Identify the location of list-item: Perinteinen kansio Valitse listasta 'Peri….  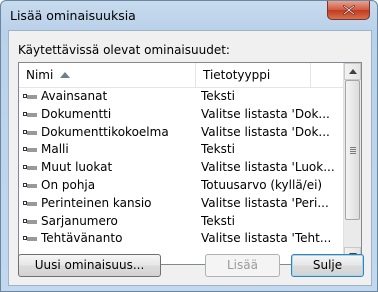
(181, 204).